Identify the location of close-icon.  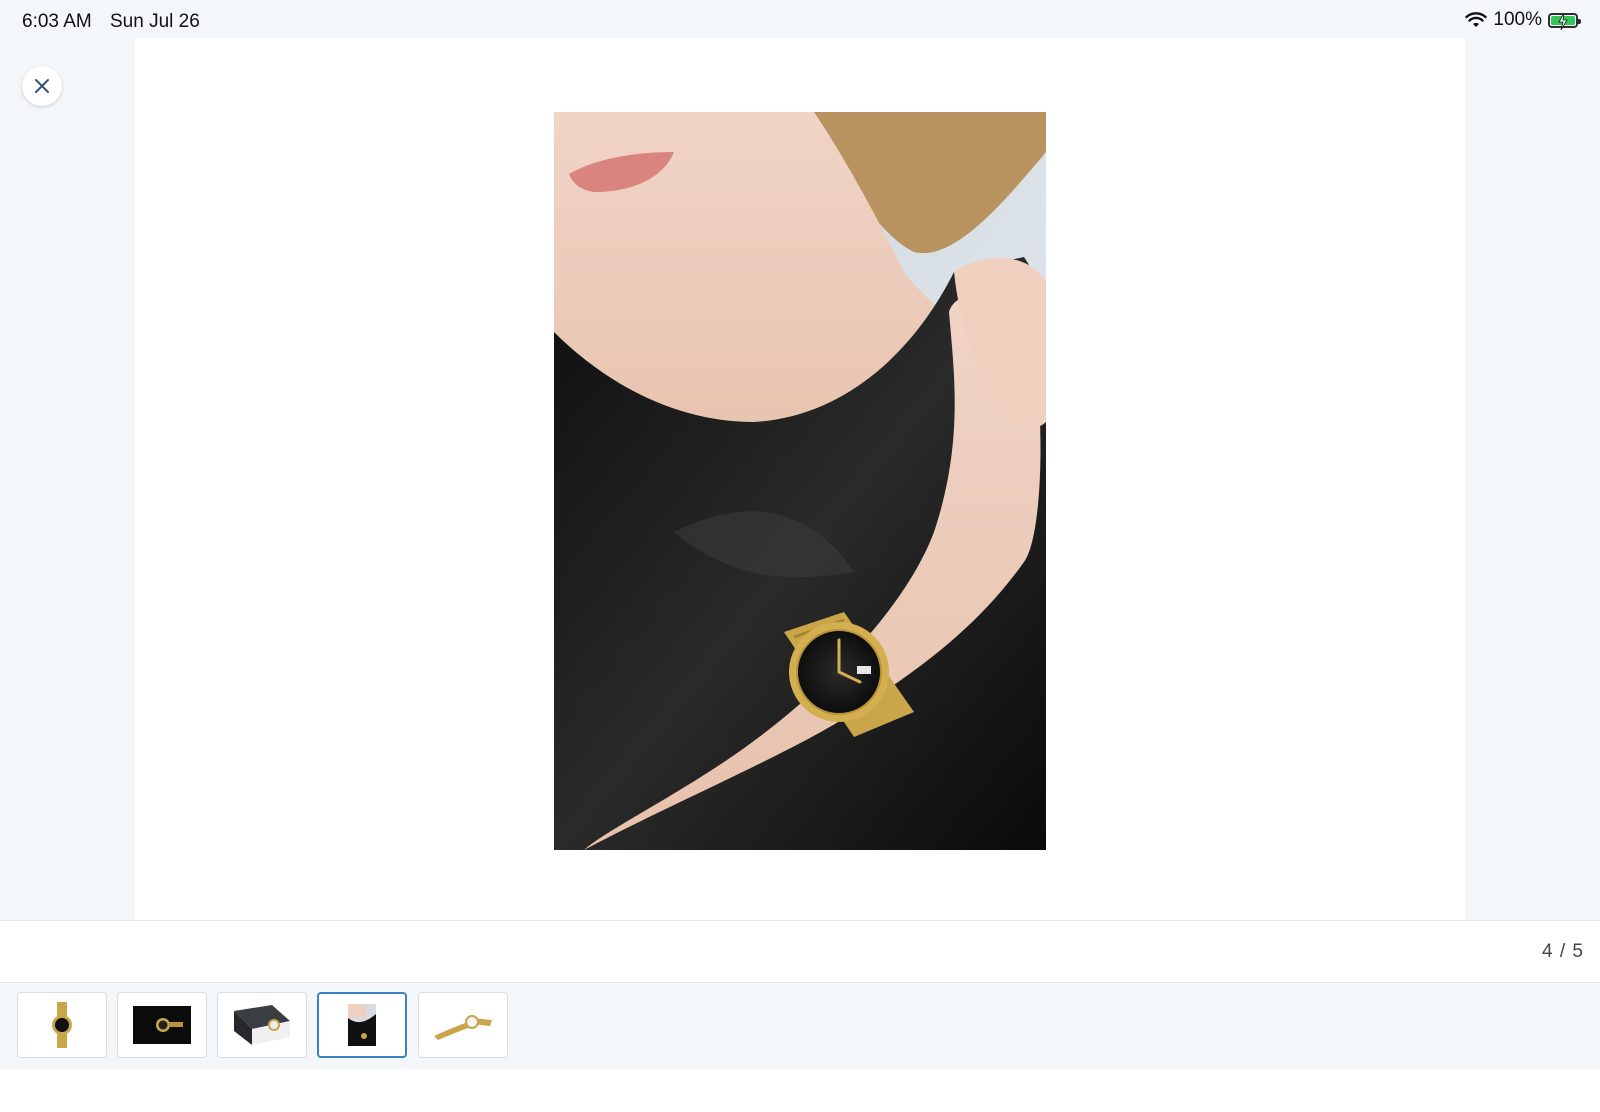
(42, 86).